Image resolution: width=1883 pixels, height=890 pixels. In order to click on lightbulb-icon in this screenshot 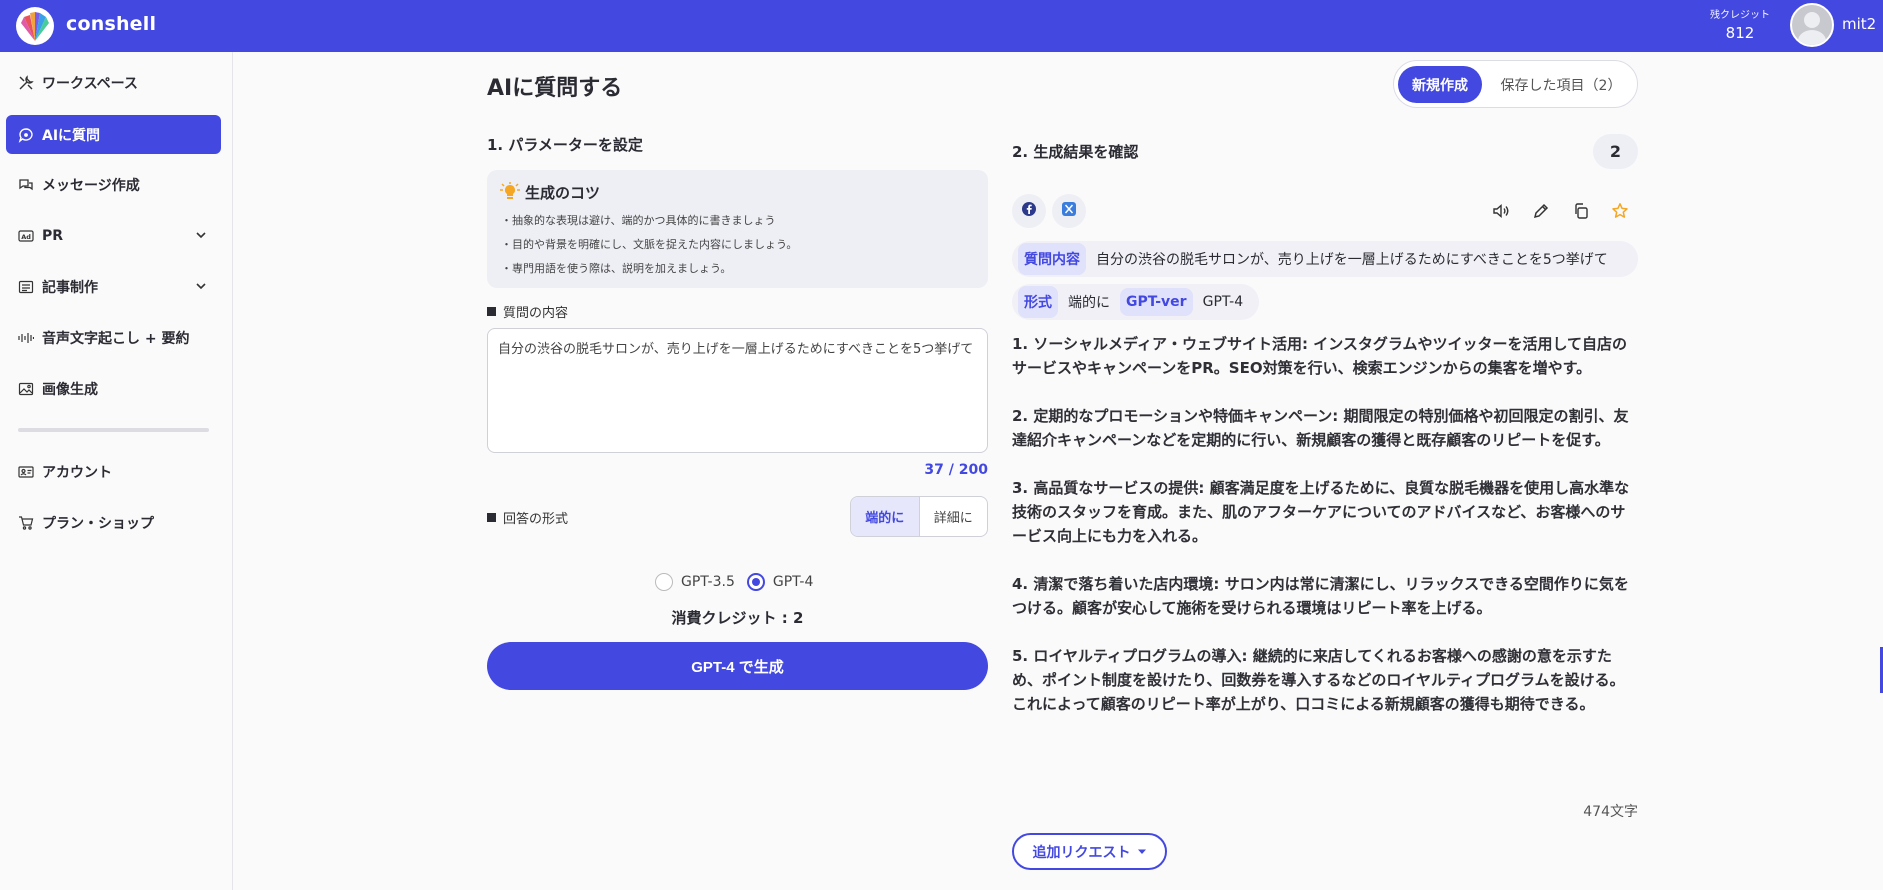, I will do `click(510, 194)`.